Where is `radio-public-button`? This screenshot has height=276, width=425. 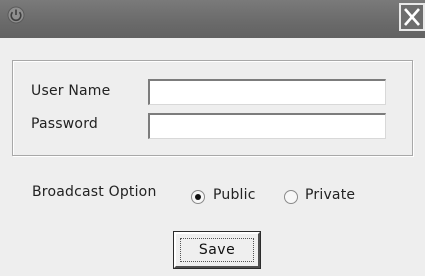
radio-public-button is located at coordinates (198, 197).